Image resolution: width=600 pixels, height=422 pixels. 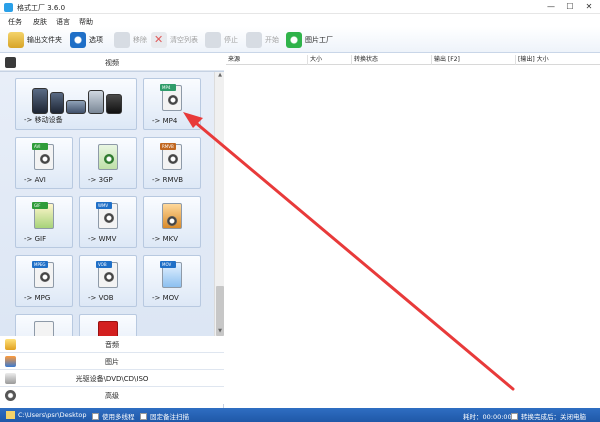 I want to click on vob-file-icon: VOB, so click(x=107, y=274).